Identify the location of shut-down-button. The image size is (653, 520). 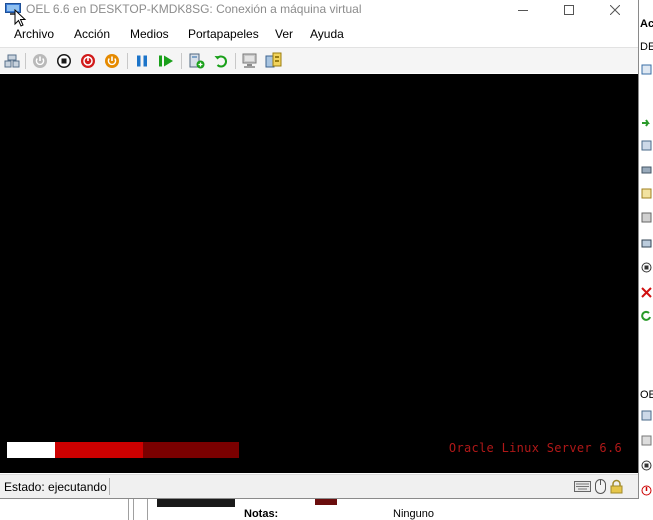
(88, 61).